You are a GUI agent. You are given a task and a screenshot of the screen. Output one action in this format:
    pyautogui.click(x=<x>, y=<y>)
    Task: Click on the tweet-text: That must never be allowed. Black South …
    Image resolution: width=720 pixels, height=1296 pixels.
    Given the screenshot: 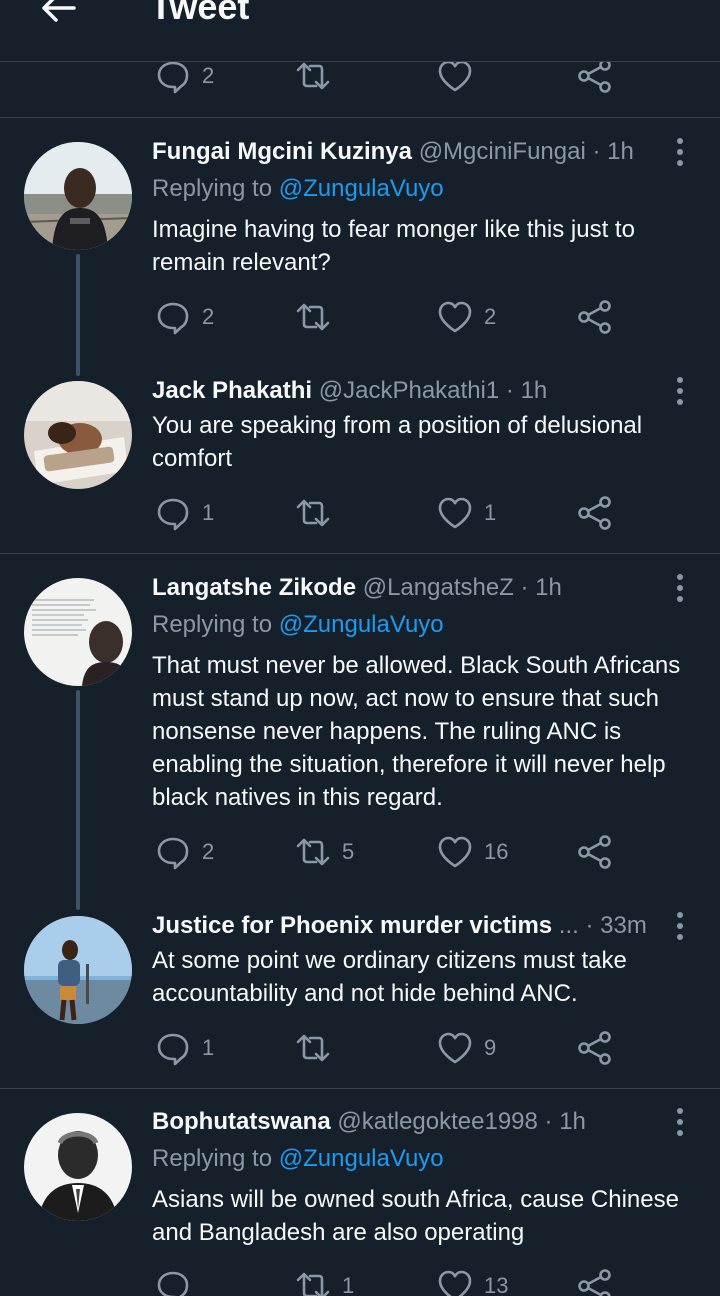 What is the action you would take?
    pyautogui.click(x=416, y=731)
    